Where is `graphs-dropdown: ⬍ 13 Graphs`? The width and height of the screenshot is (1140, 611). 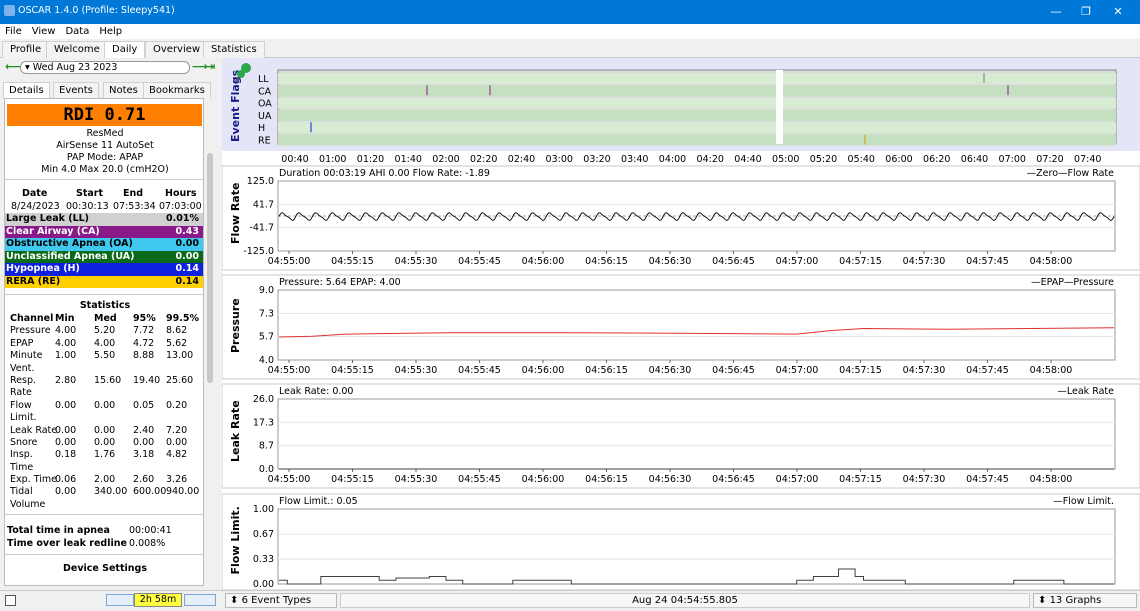 graphs-dropdown: ⬍ 13 Graphs is located at coordinates (1085, 600).